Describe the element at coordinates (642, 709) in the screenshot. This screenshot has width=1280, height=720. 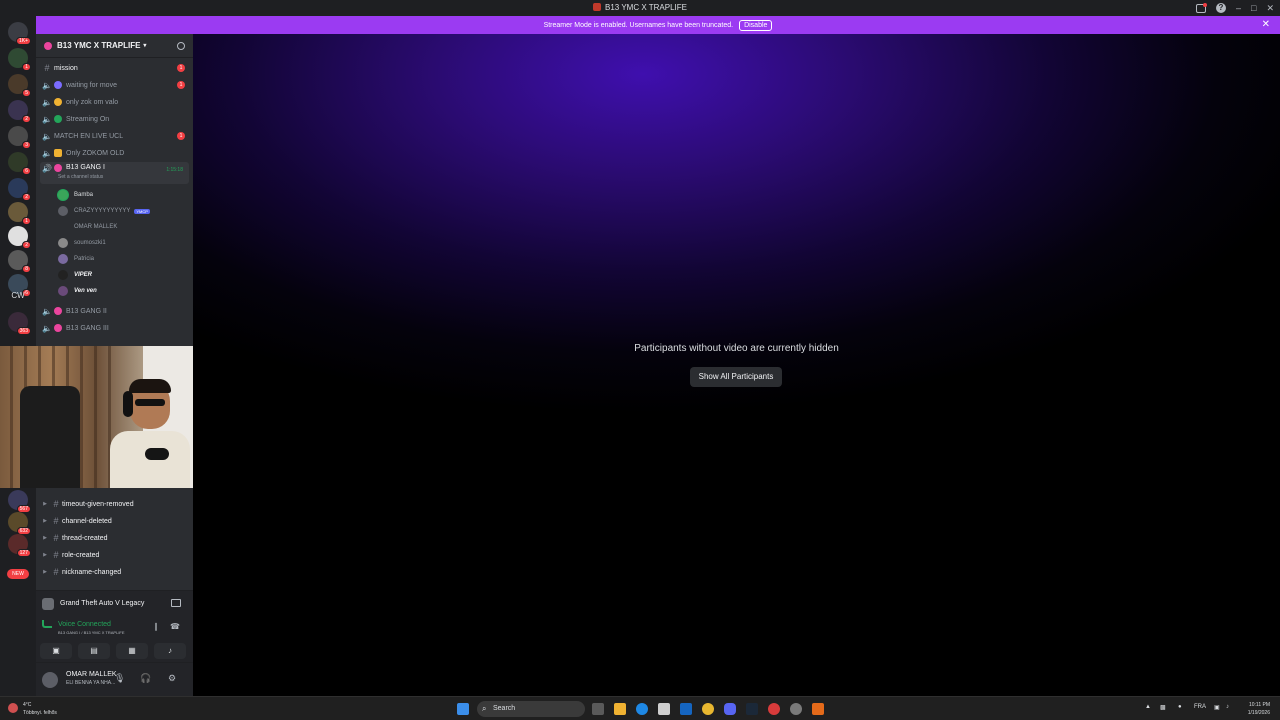
I see `edge-icon` at that location.